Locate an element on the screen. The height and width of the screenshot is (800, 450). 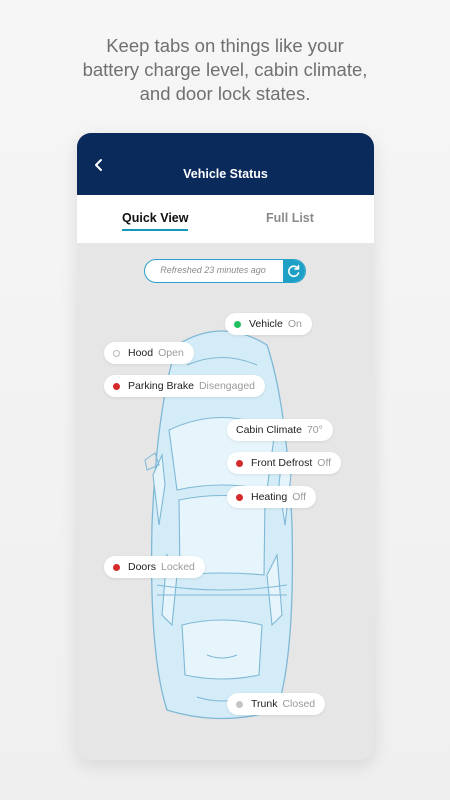
caption-line-2: battery charge level, cabin climate, is located at coordinates (225, 69).